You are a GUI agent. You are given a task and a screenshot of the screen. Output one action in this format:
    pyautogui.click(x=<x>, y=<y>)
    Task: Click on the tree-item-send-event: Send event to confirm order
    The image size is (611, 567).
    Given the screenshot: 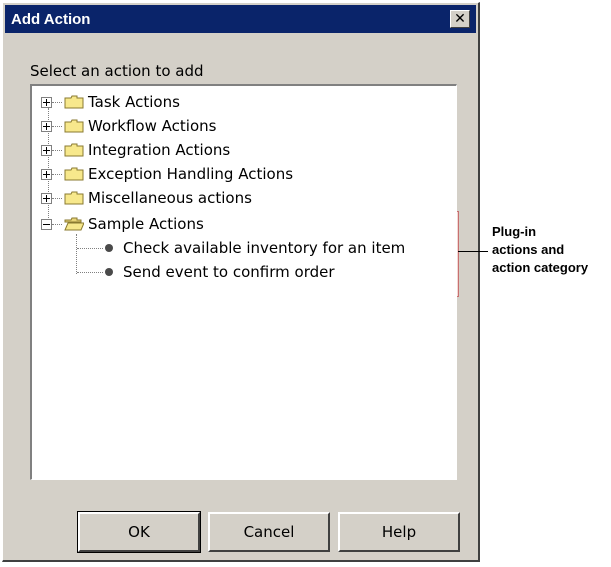 What is the action you would take?
    pyautogui.click(x=206, y=272)
    